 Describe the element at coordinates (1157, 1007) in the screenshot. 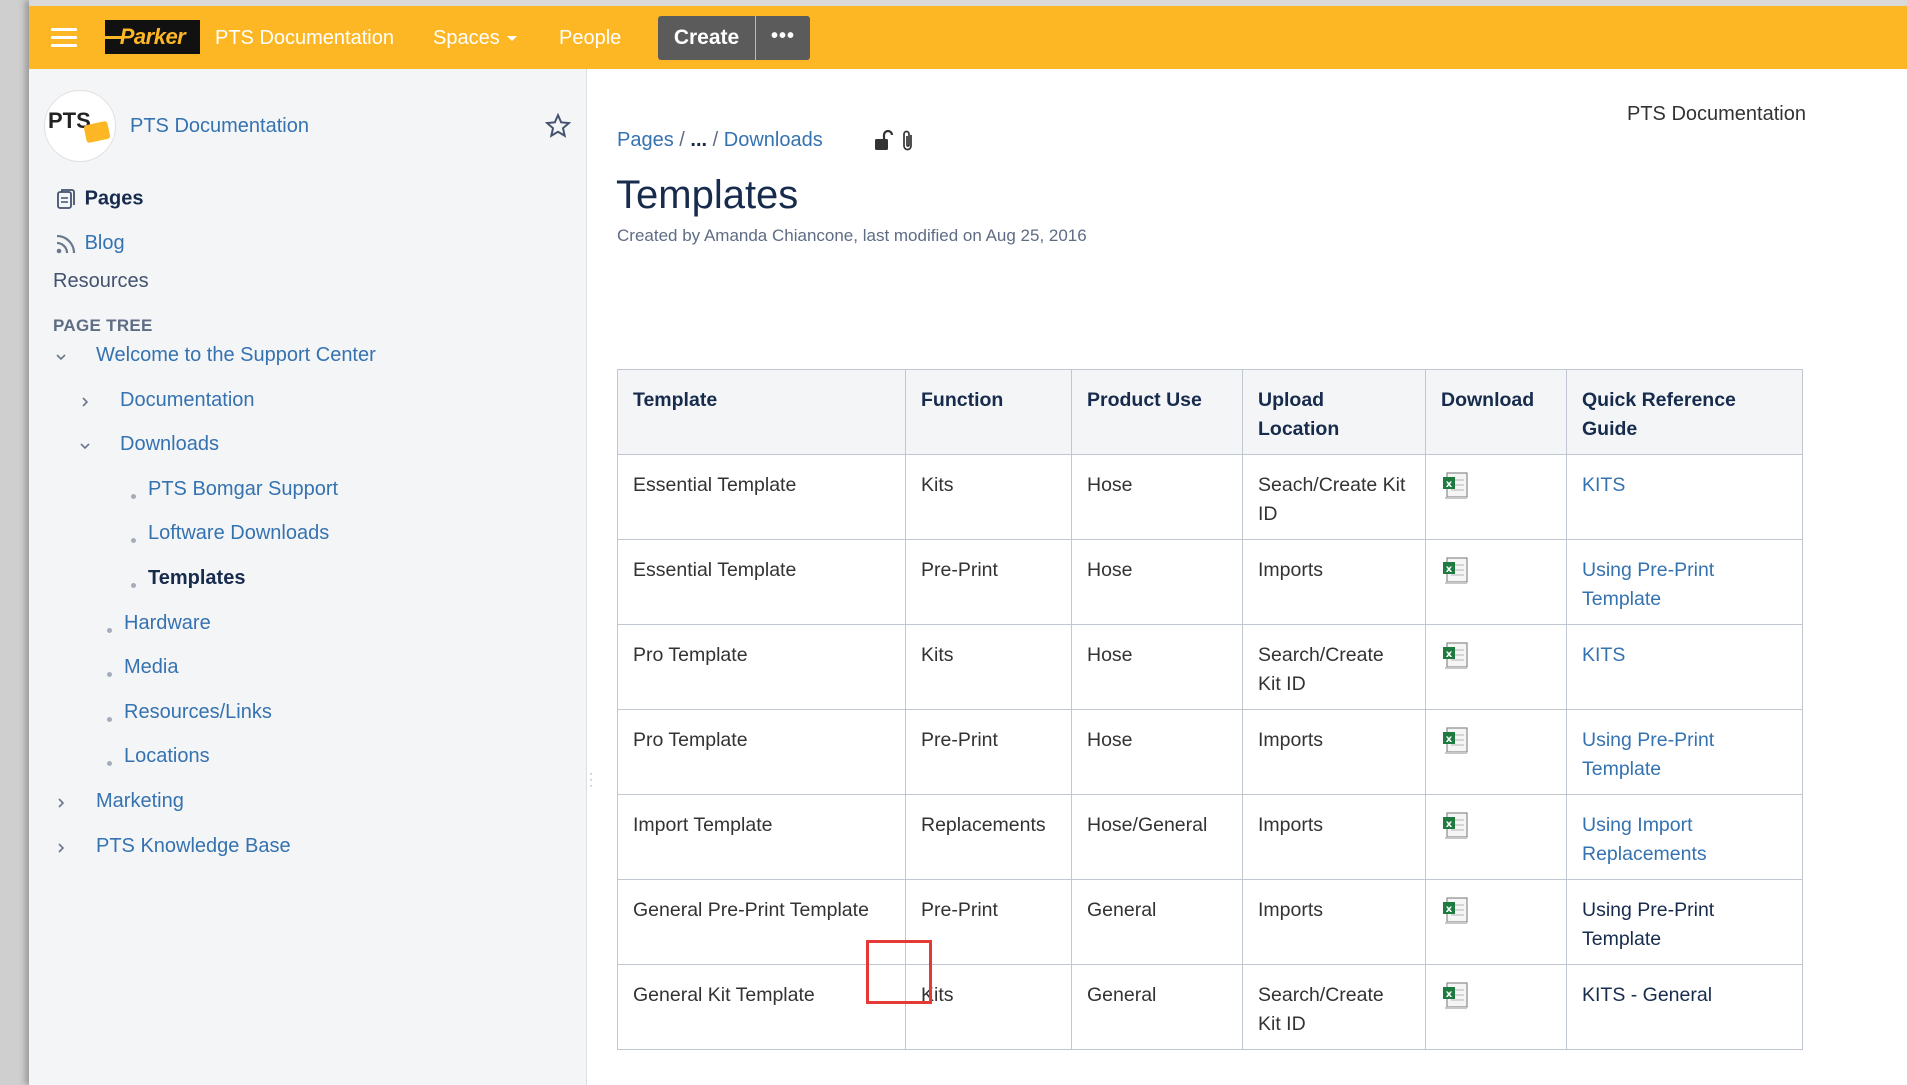

I see `product-use-cell: General` at that location.